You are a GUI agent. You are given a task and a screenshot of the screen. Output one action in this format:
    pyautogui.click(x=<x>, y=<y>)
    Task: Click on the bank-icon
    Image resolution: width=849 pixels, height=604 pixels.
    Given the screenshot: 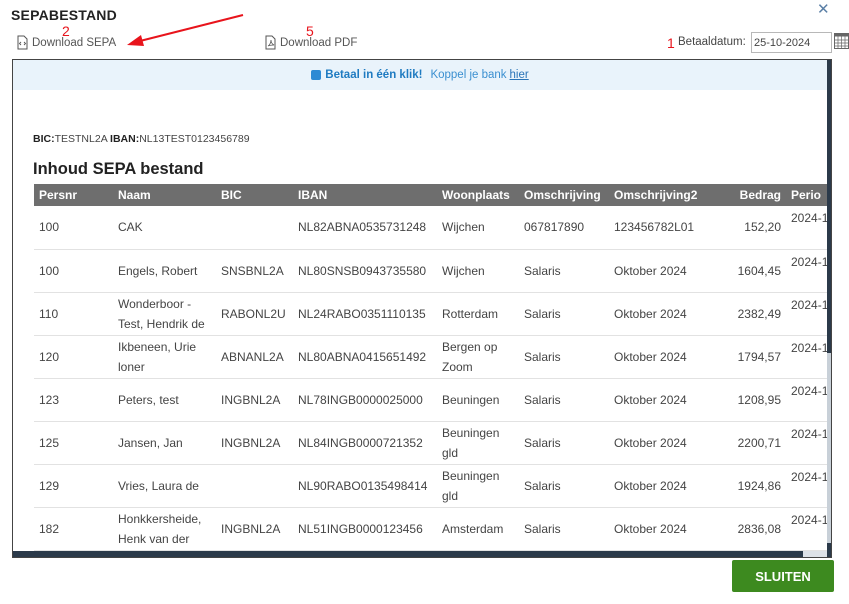 What is the action you would take?
    pyautogui.click(x=316, y=75)
    